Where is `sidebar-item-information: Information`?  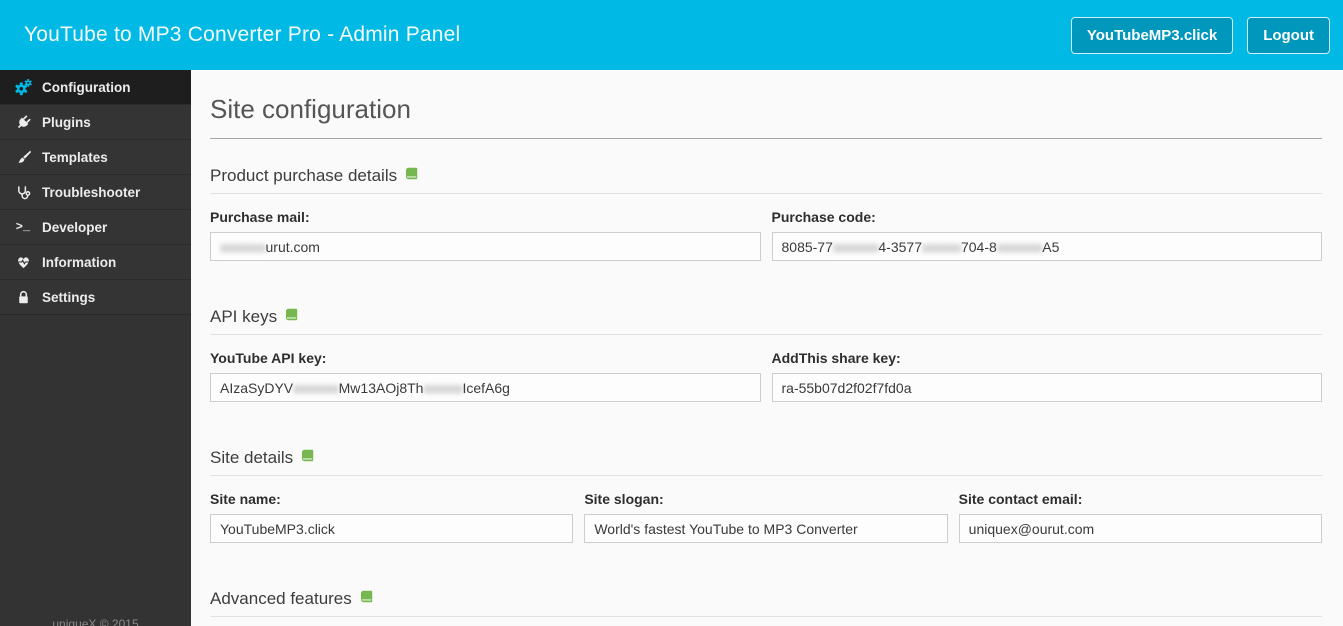 sidebar-item-information: Information is located at coordinates (95, 262).